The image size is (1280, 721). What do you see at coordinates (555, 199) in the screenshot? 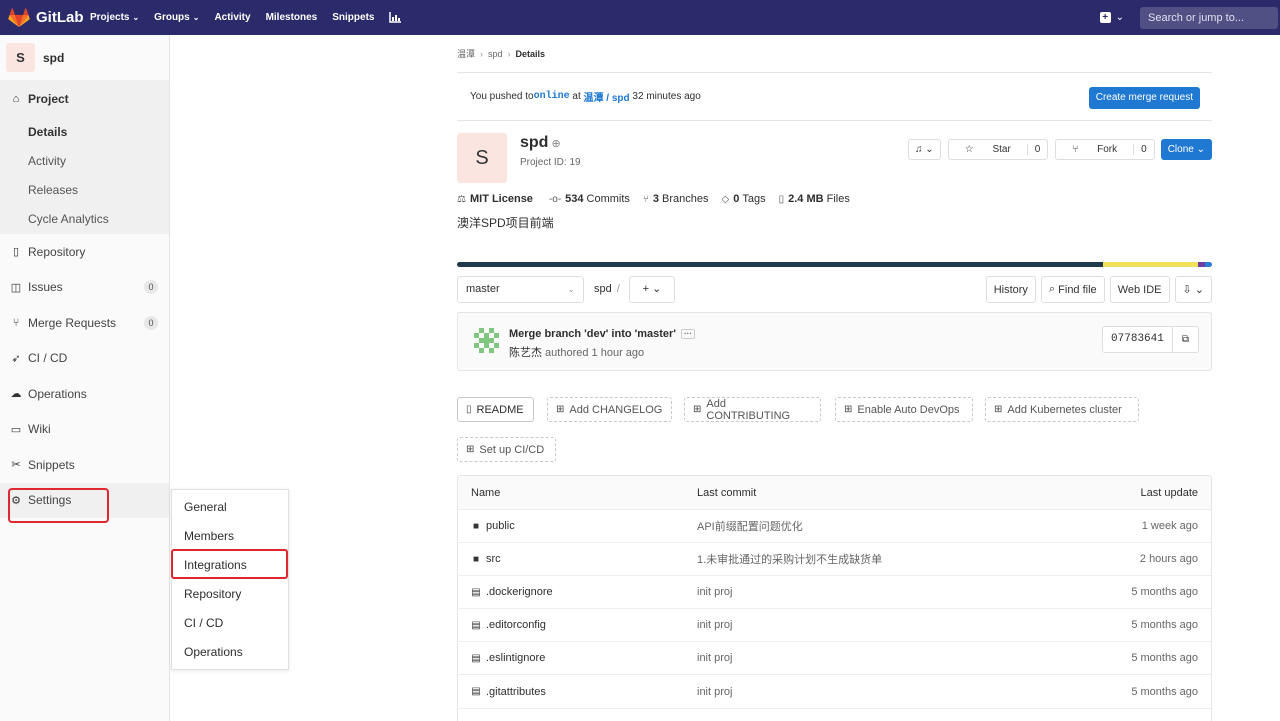
I see `commit-icon: -o-` at bounding box center [555, 199].